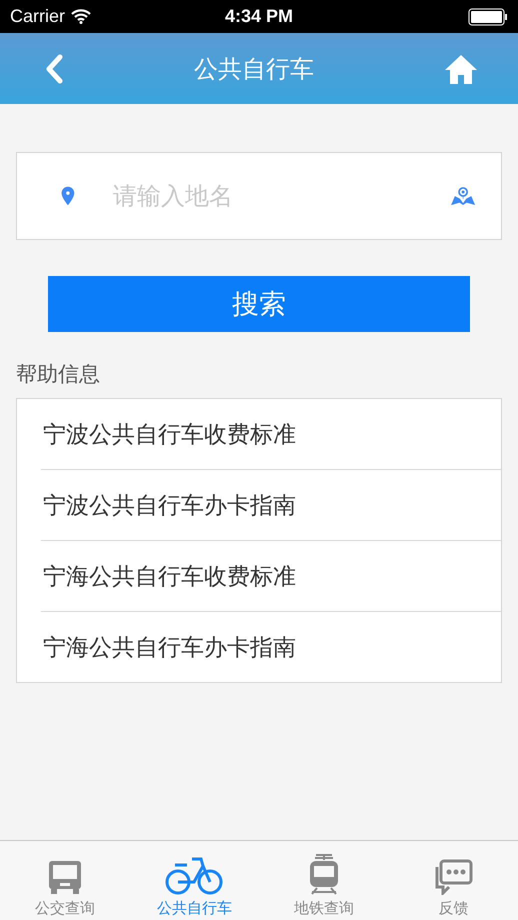 Image resolution: width=518 pixels, height=920 pixels. I want to click on wifi-icon, so click(81, 16).